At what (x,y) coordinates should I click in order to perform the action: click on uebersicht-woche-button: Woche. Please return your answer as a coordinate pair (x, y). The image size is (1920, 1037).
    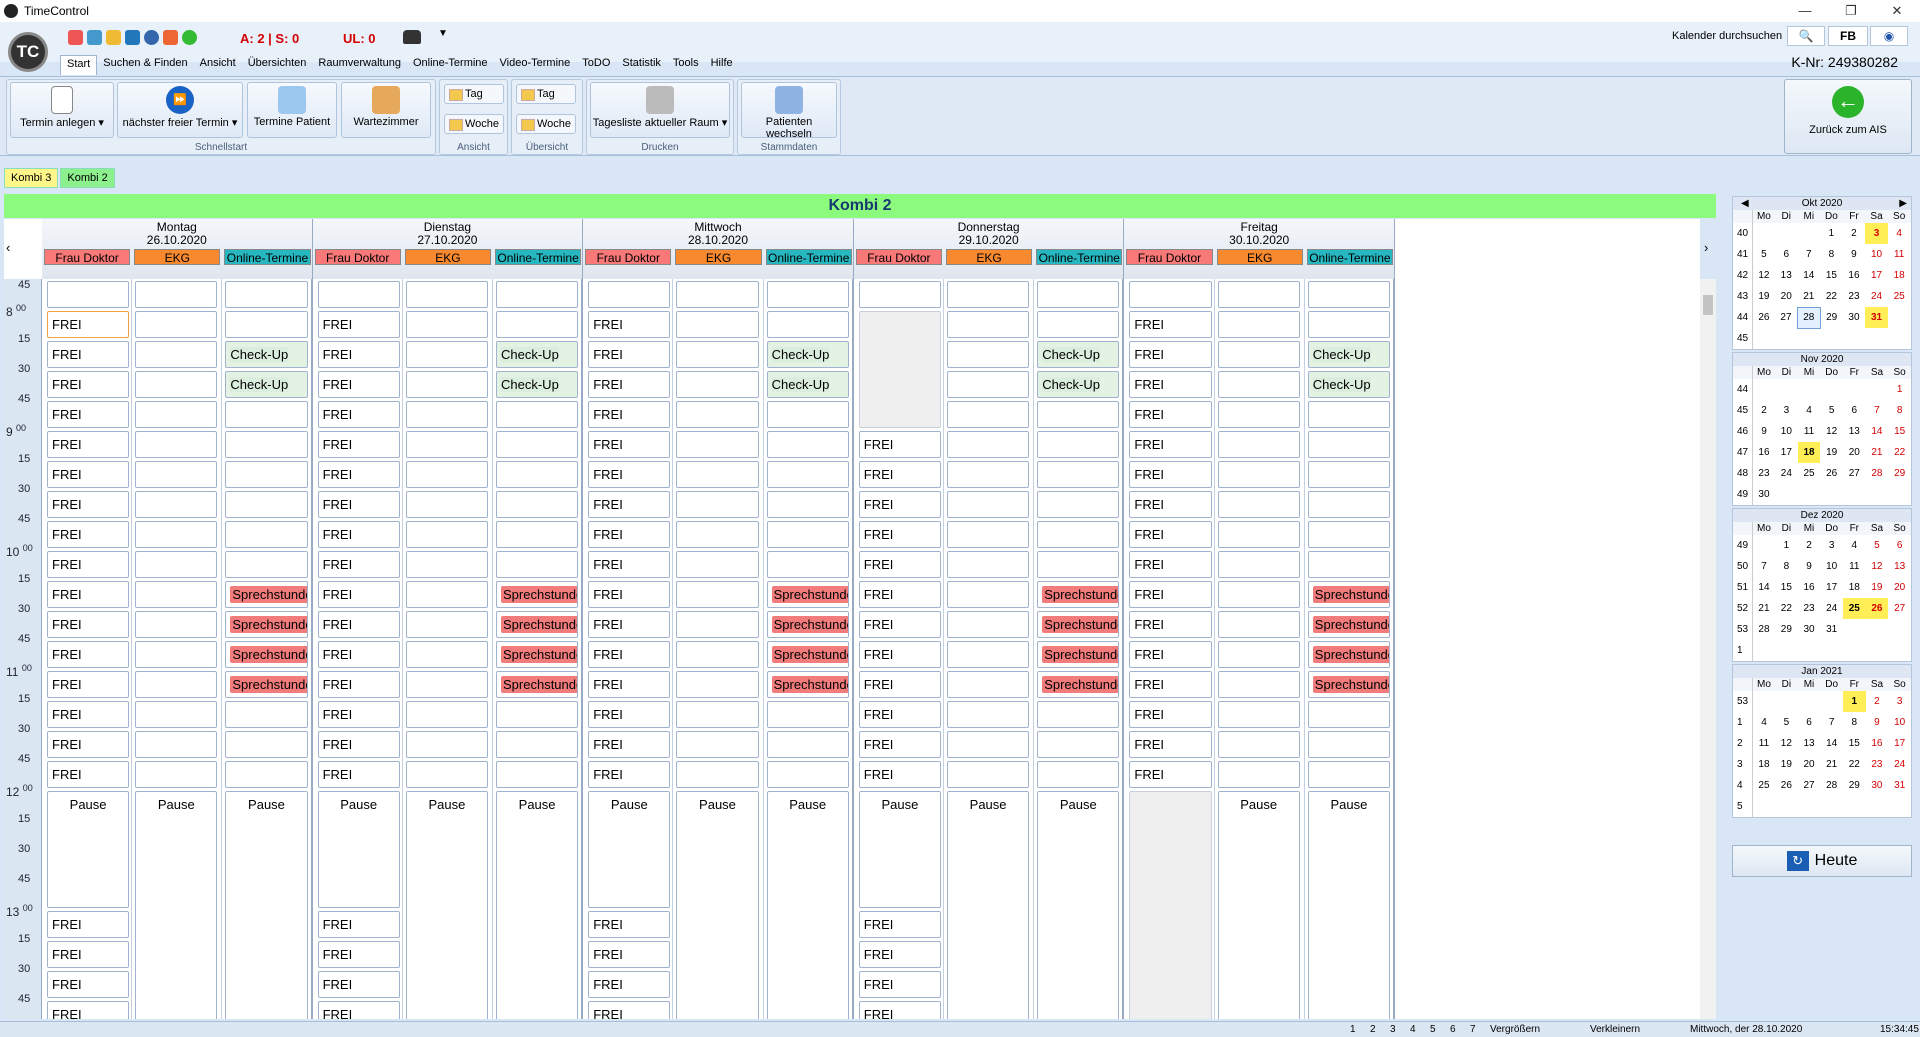
    Looking at the image, I should click on (546, 124).